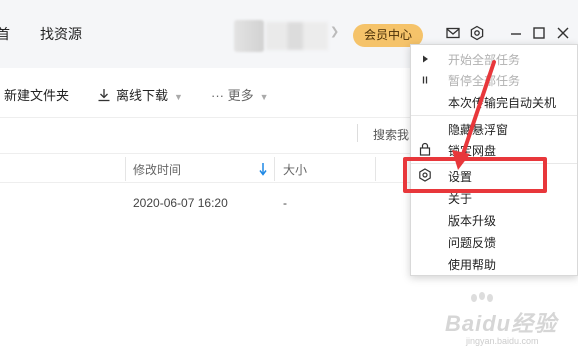 Image resolution: width=578 pixels, height=356 pixels. Describe the element at coordinates (474, 115) in the screenshot. I see `annotation-arrow` at that location.